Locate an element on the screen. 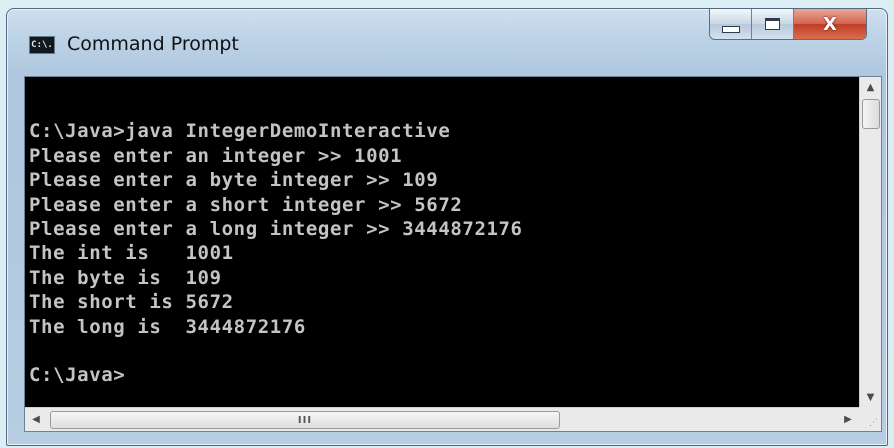 The width and height of the screenshot is (894, 448). horizontal-scroll-thumb: III is located at coordinates (305, 420).